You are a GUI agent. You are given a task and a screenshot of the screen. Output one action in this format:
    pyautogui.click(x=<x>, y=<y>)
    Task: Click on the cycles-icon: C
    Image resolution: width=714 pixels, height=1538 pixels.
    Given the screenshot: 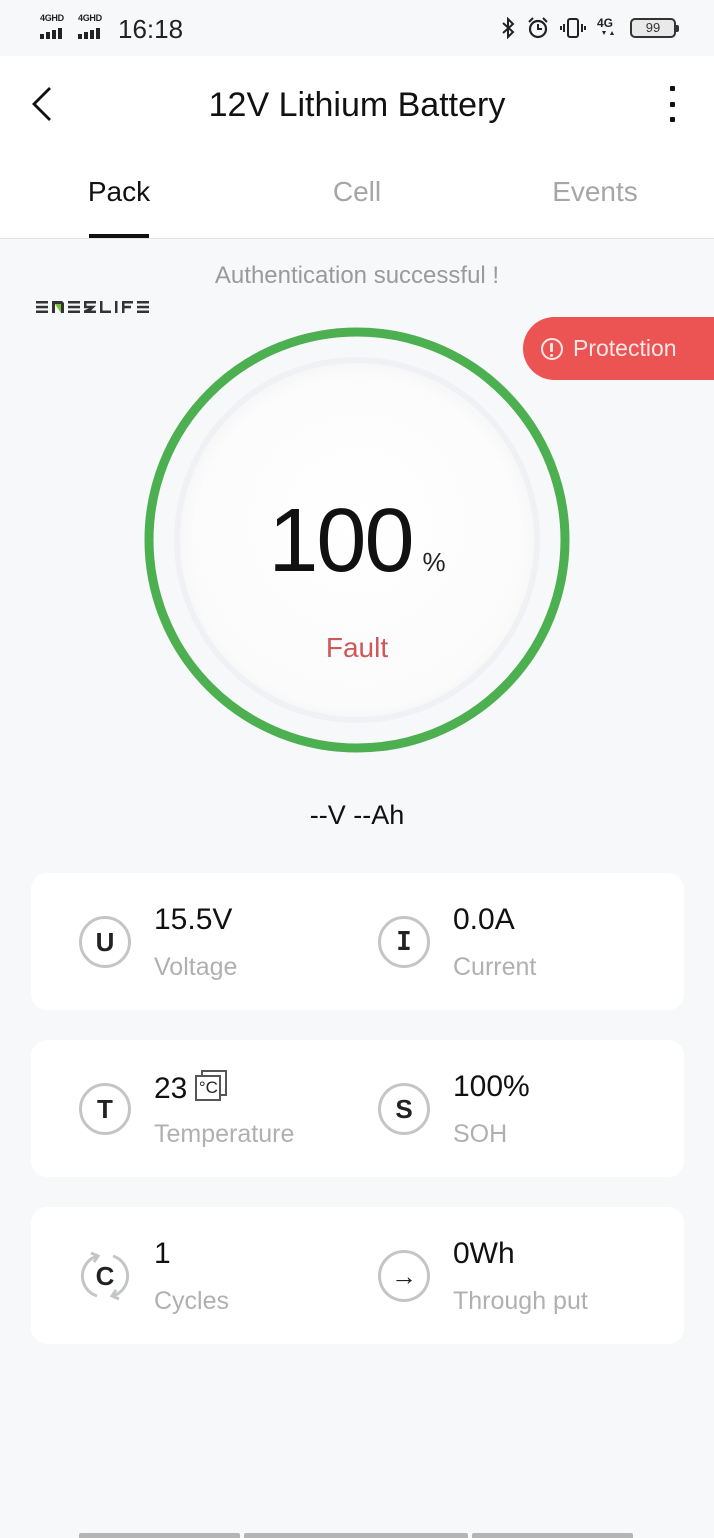 What is the action you would take?
    pyautogui.click(x=105, y=1276)
    